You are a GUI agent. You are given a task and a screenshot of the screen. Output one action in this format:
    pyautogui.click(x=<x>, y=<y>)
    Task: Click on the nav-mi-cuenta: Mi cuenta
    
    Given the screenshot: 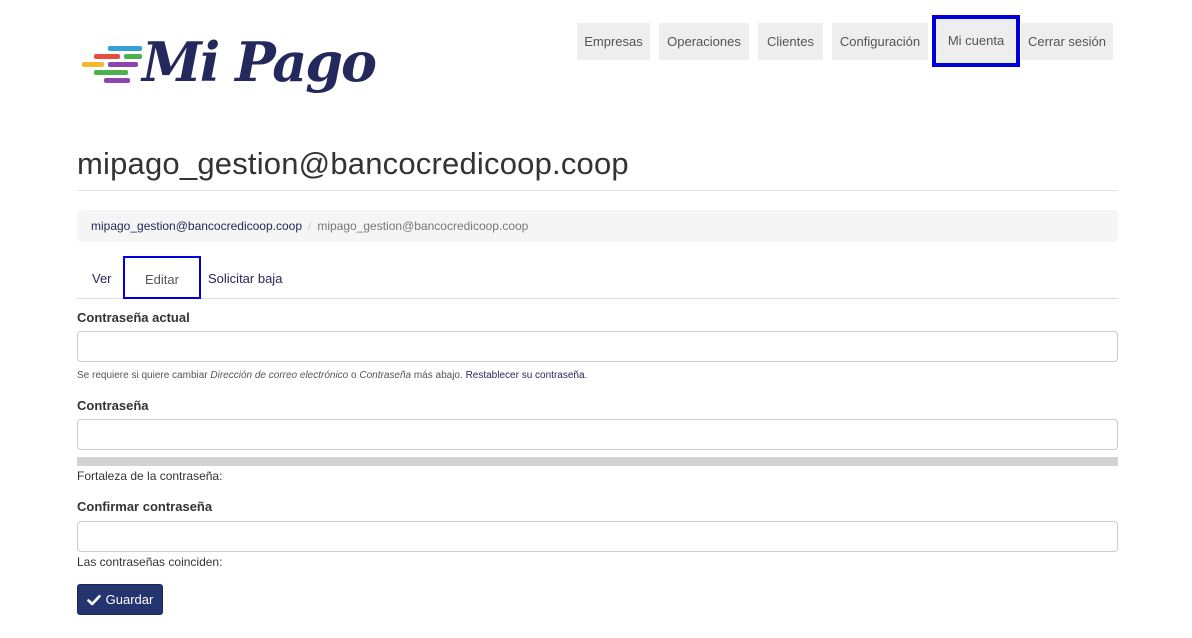 What is the action you would take?
    pyautogui.click(x=976, y=41)
    